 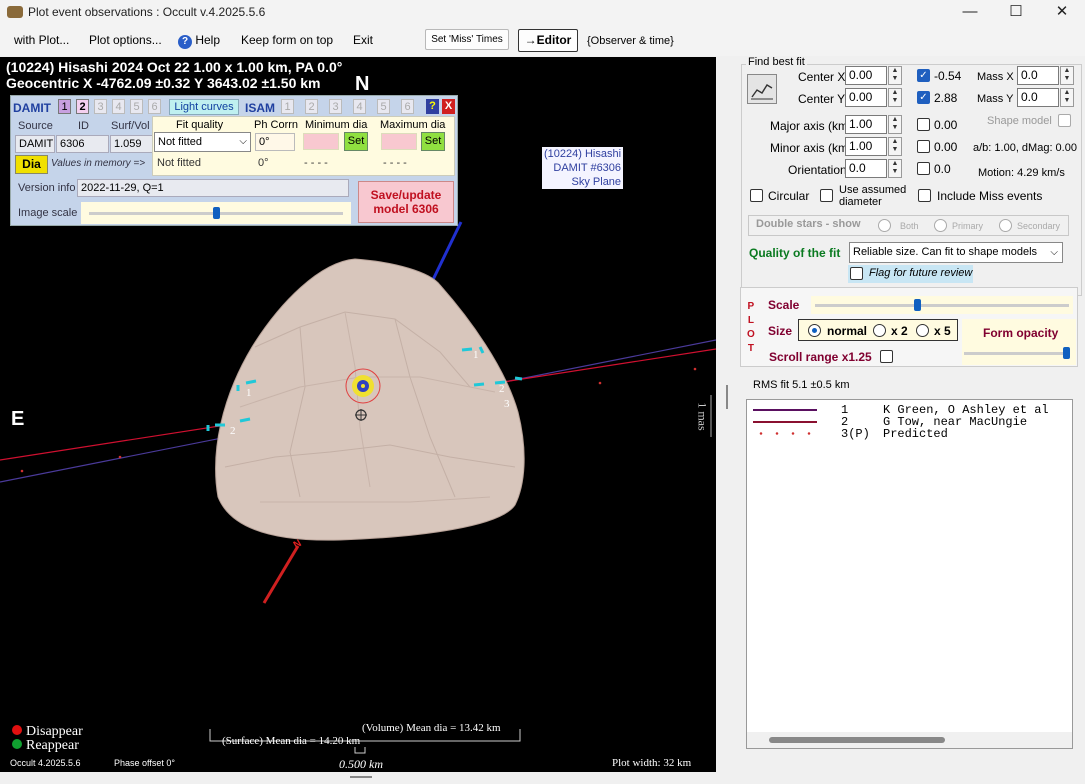 I want to click on mass-x-input: 0.0, so click(x=1038, y=75).